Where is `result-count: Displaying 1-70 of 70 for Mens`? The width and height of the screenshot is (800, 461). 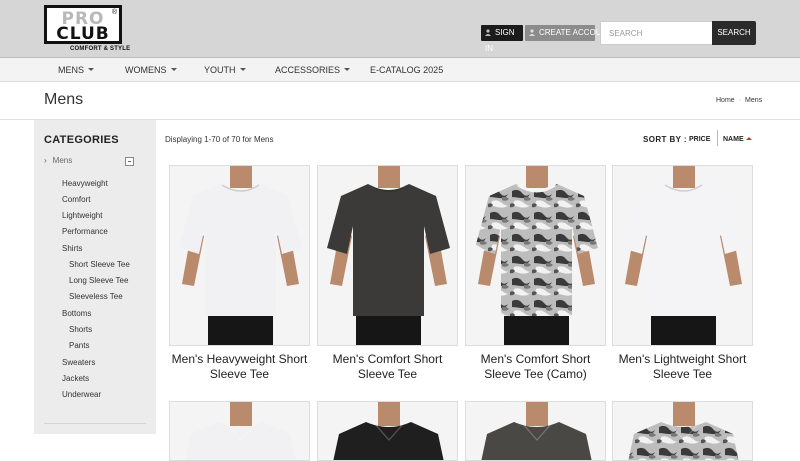
result-count: Displaying 1-70 of 70 for Mens is located at coordinates (219, 139).